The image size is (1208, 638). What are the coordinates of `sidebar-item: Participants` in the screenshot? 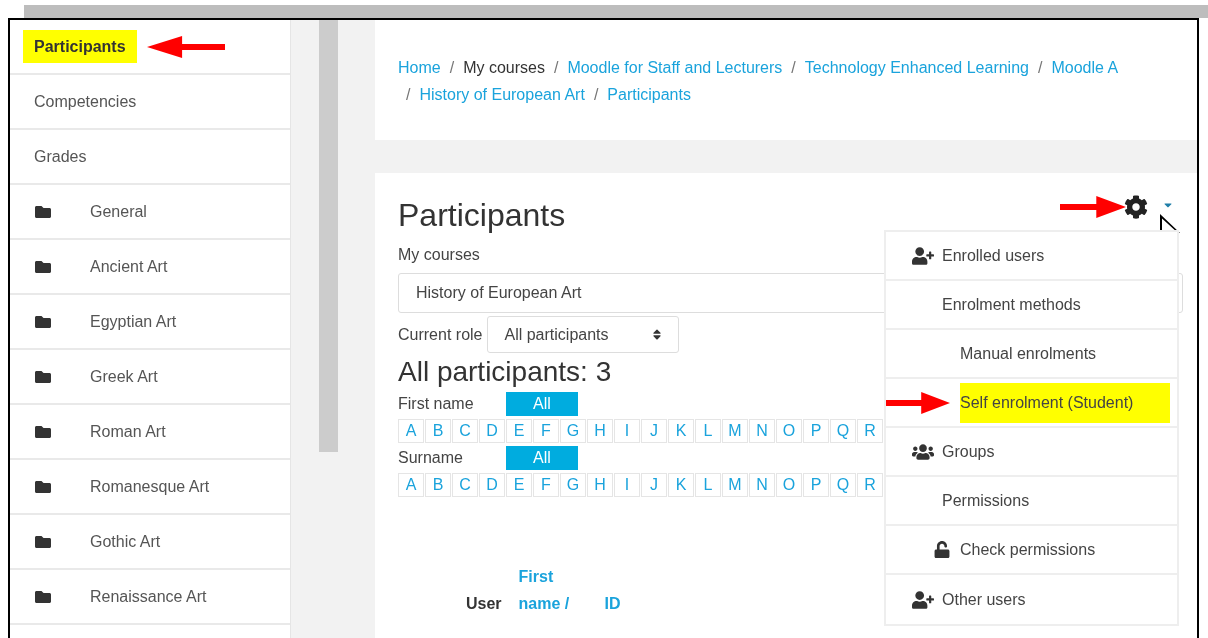 It's located at (80, 46).